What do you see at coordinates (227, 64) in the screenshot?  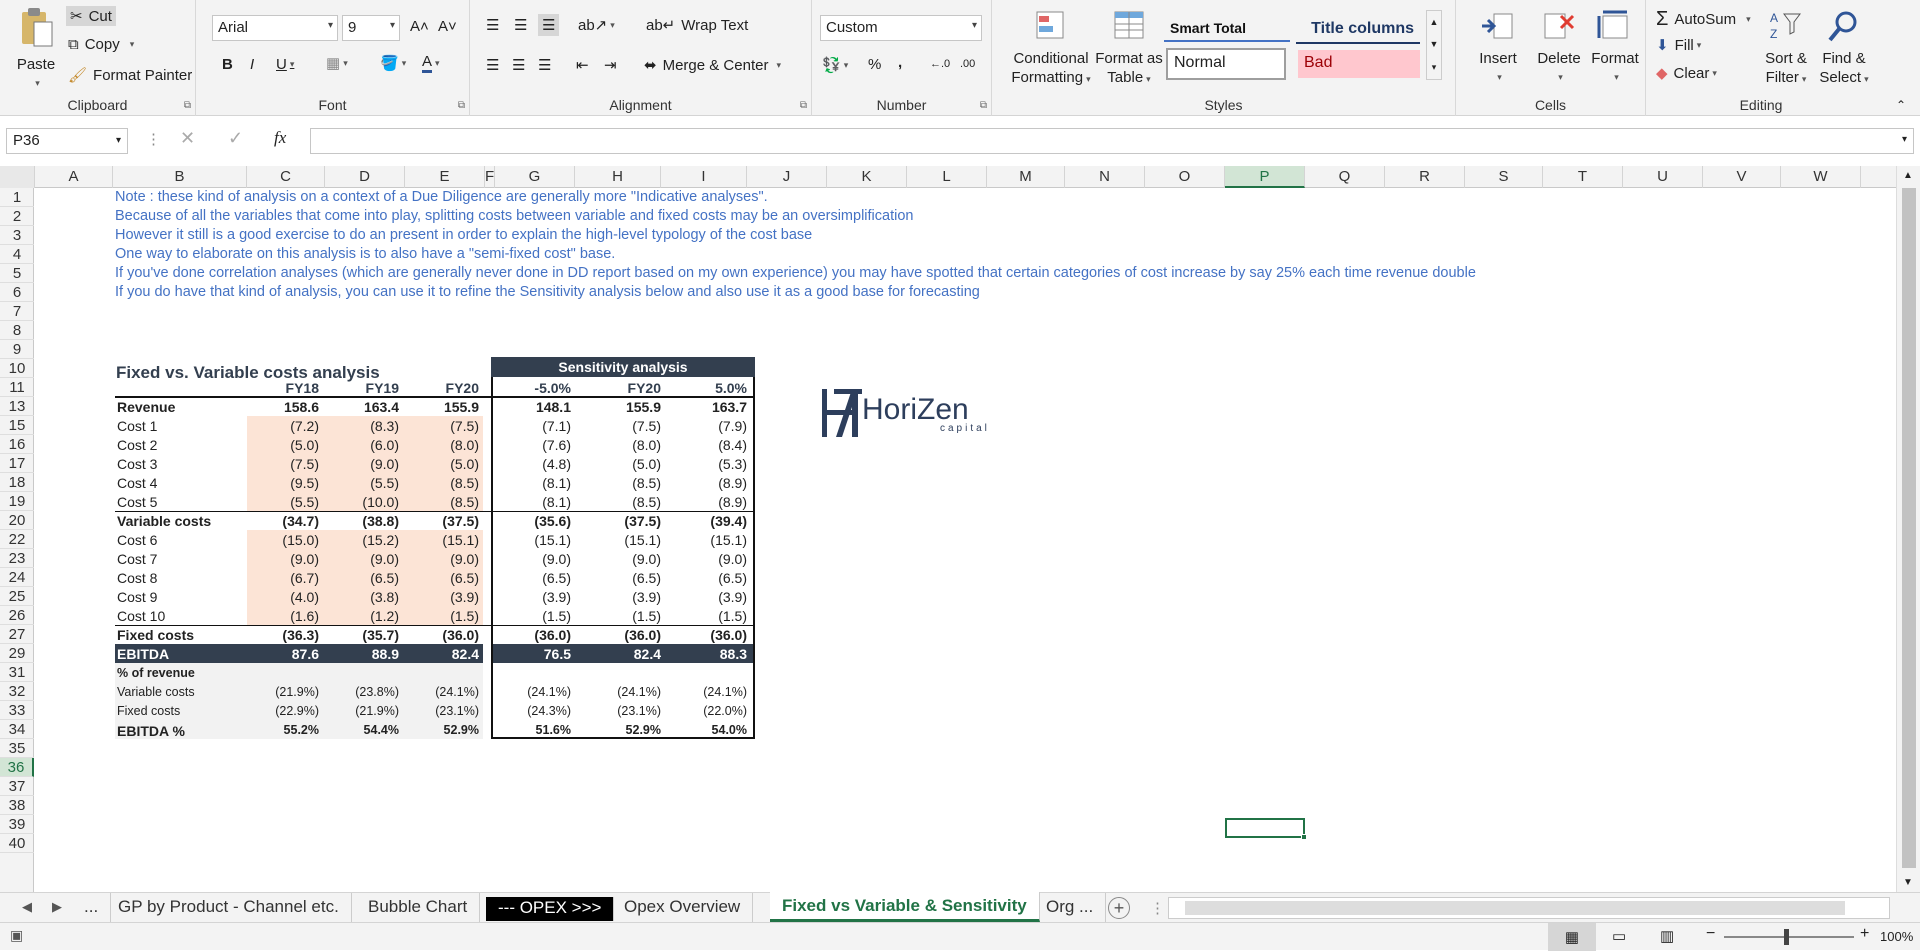 I see `bold-button: B` at bounding box center [227, 64].